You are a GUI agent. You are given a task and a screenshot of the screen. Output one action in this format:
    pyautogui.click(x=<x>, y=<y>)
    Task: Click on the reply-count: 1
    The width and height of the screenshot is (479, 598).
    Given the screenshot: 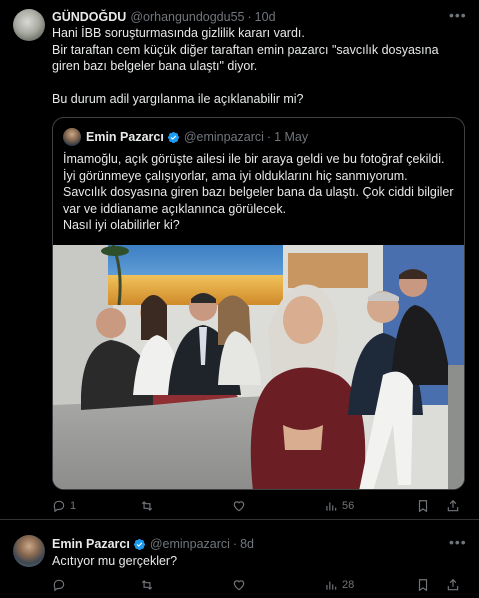 What is the action you would take?
    pyautogui.click(x=73, y=506)
    